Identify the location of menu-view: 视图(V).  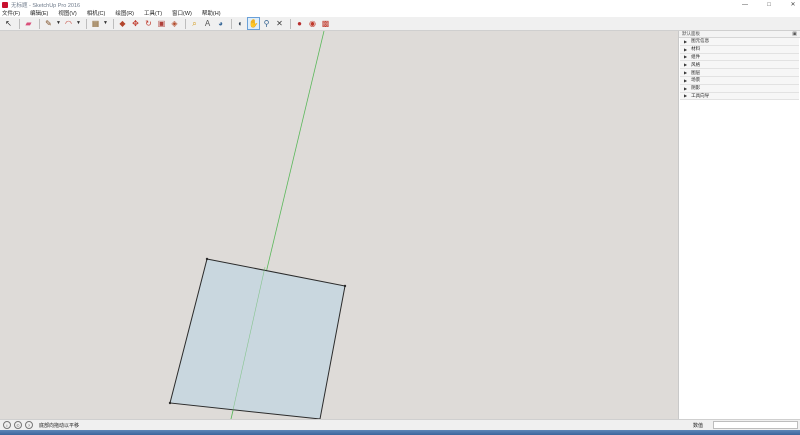
(67, 13).